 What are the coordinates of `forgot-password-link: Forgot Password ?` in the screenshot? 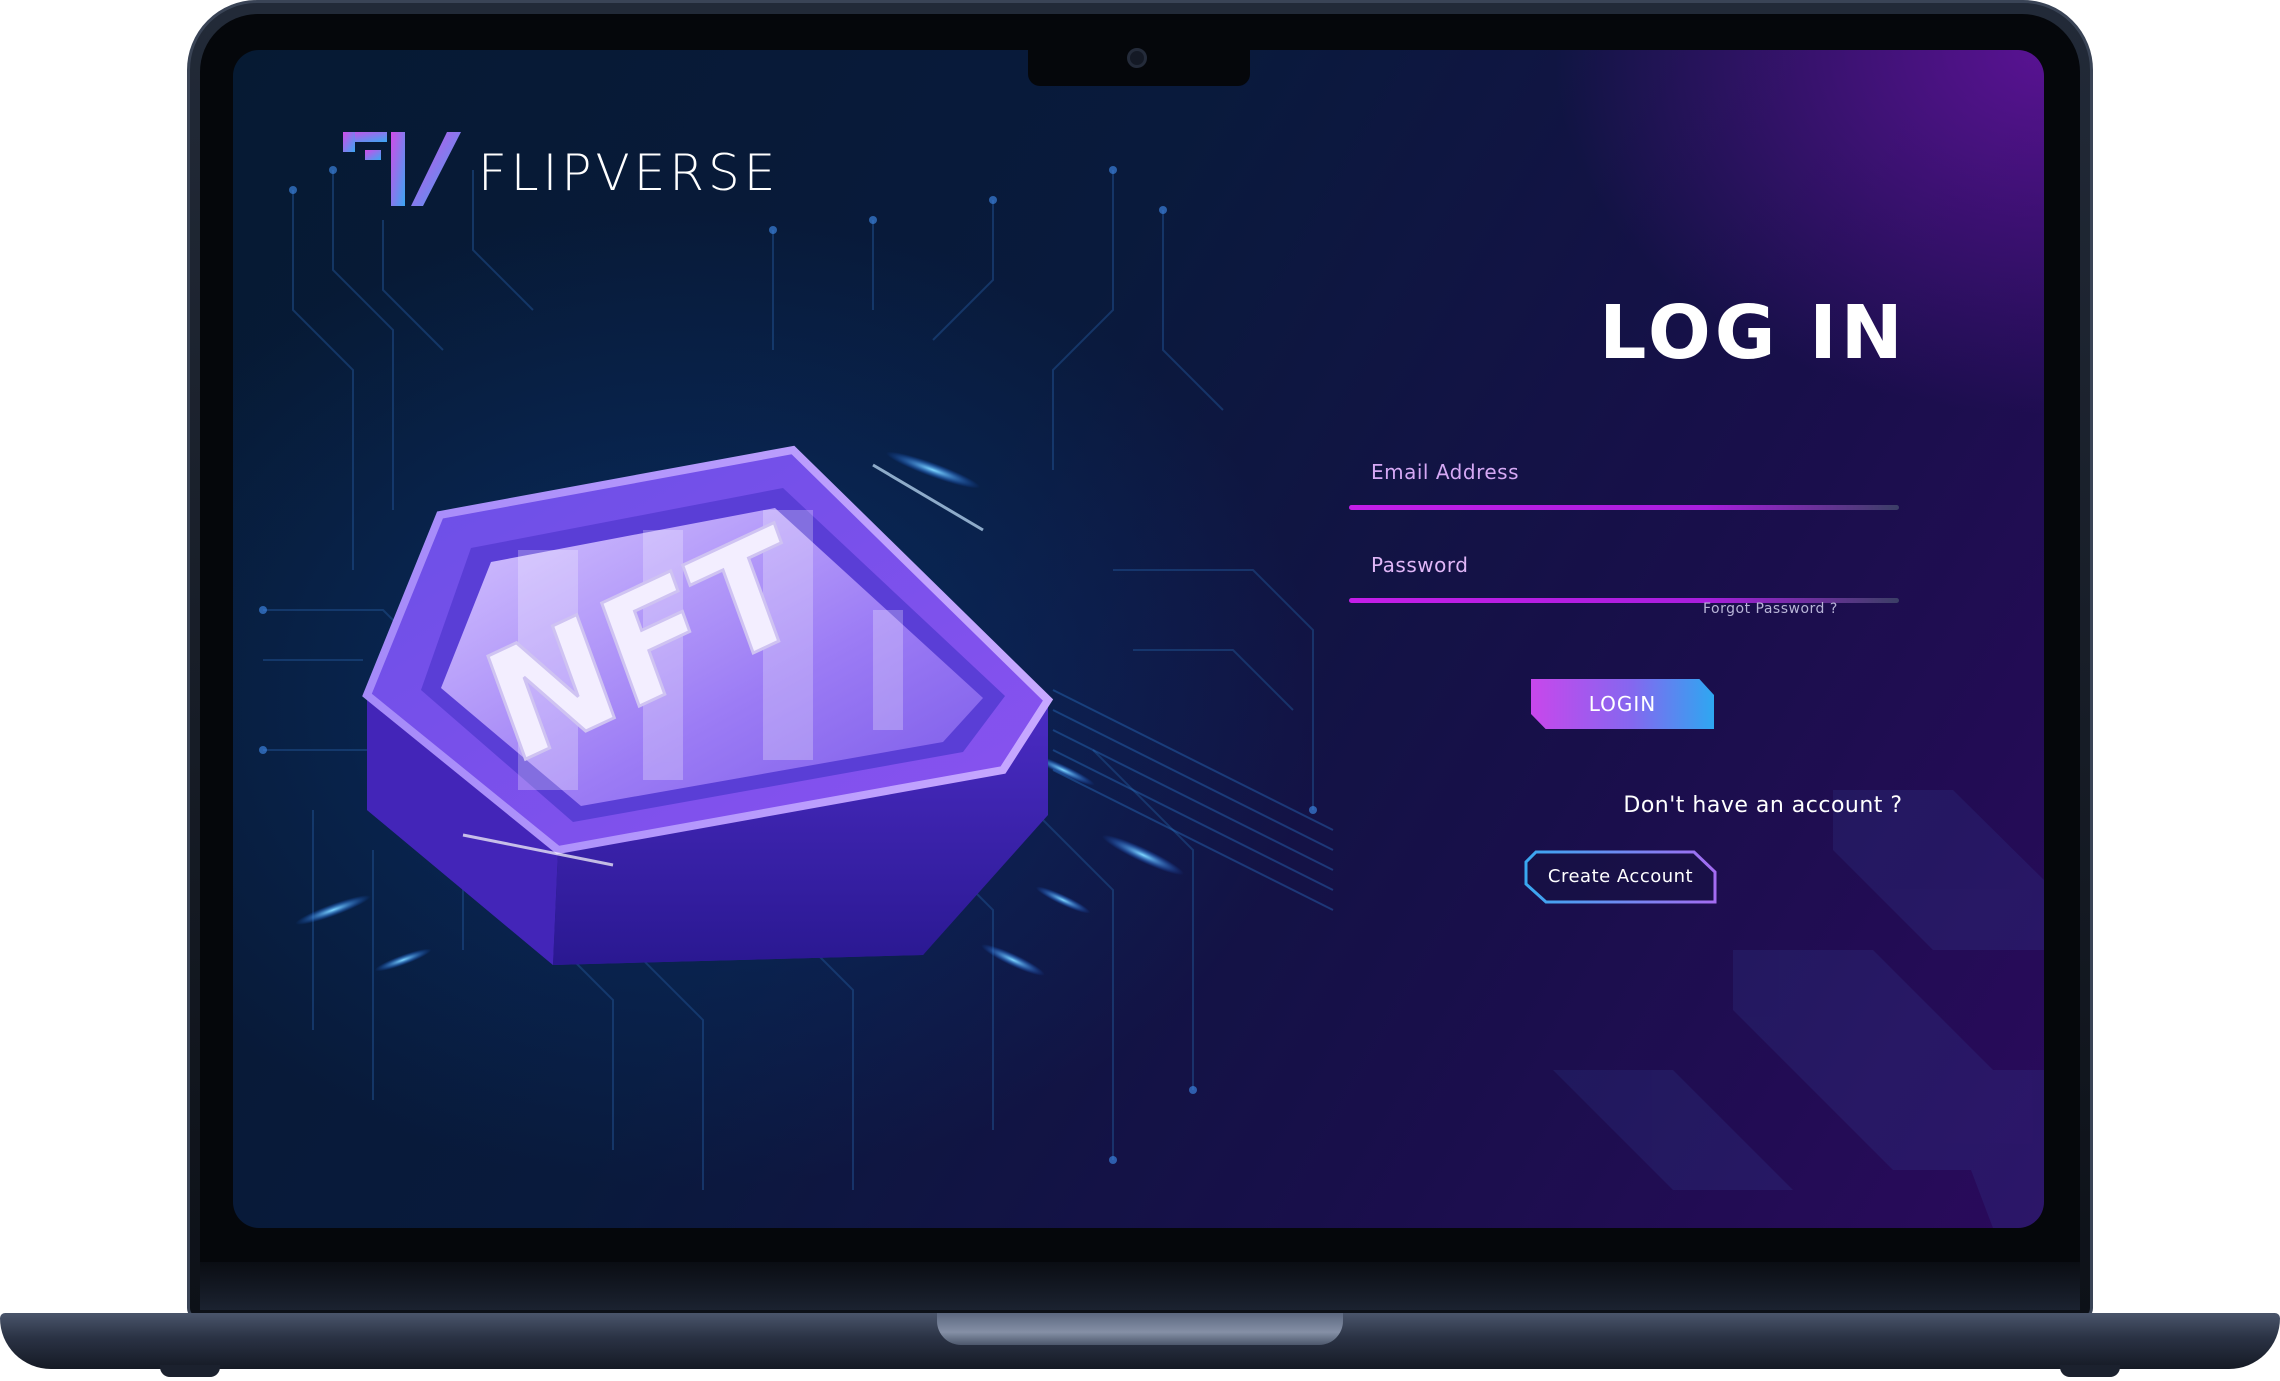 It's located at (1783, 609).